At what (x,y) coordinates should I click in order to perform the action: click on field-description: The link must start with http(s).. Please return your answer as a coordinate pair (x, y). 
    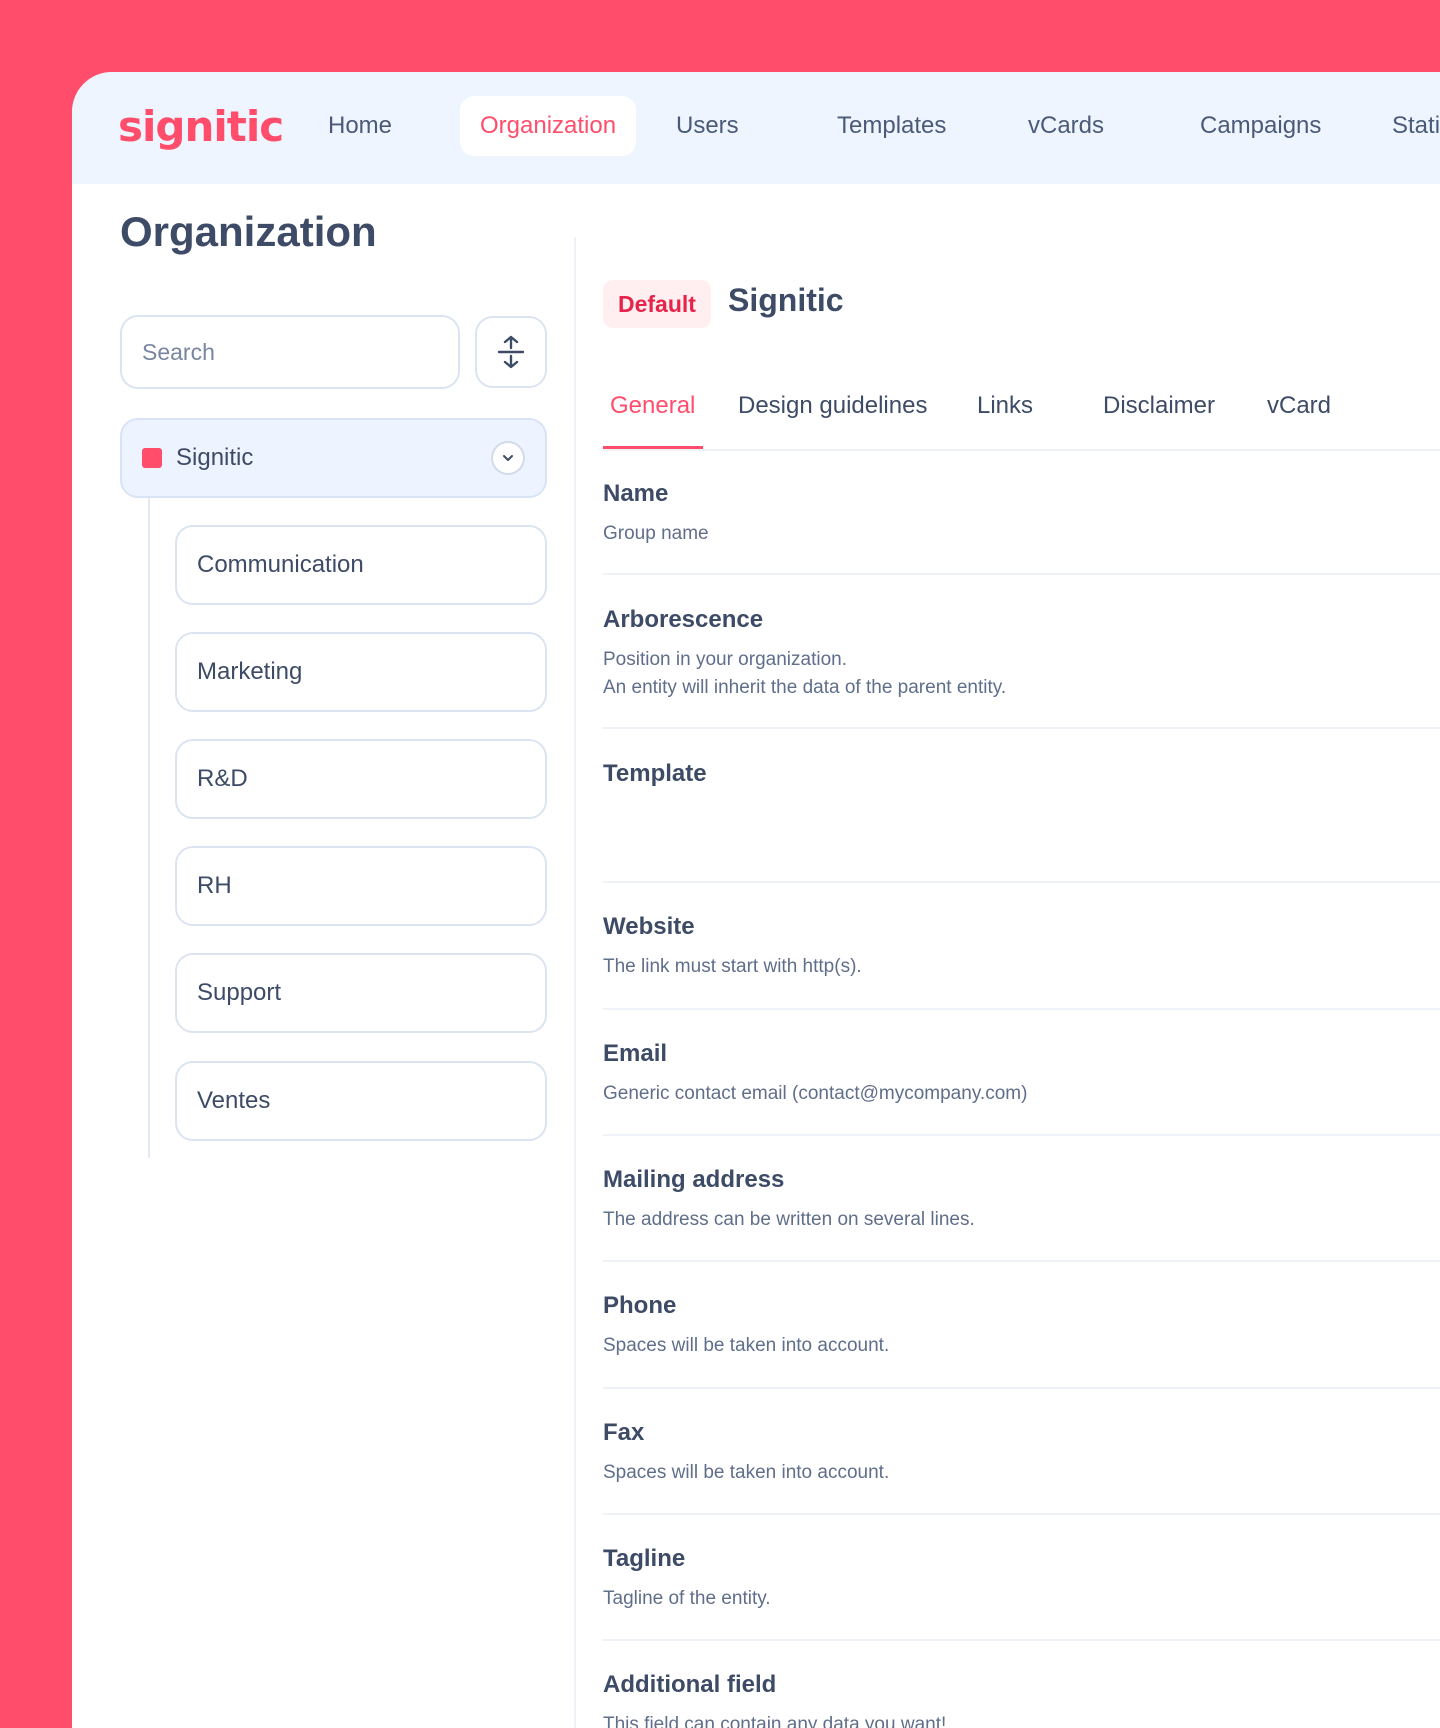
    Looking at the image, I should click on (732, 966).